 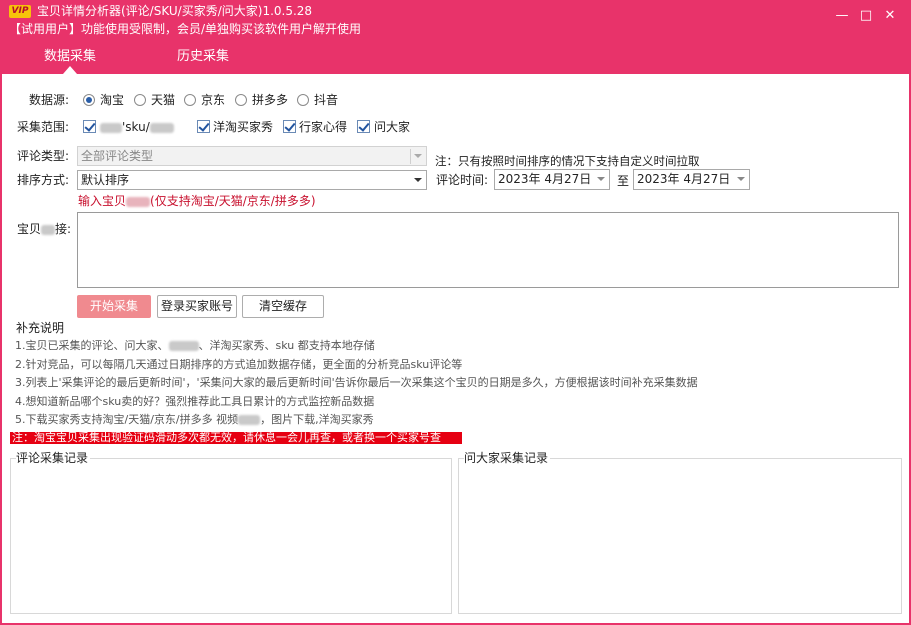 What do you see at coordinates (252, 156) in the screenshot?
I see `comment-type-select: 全部评论类型` at bounding box center [252, 156].